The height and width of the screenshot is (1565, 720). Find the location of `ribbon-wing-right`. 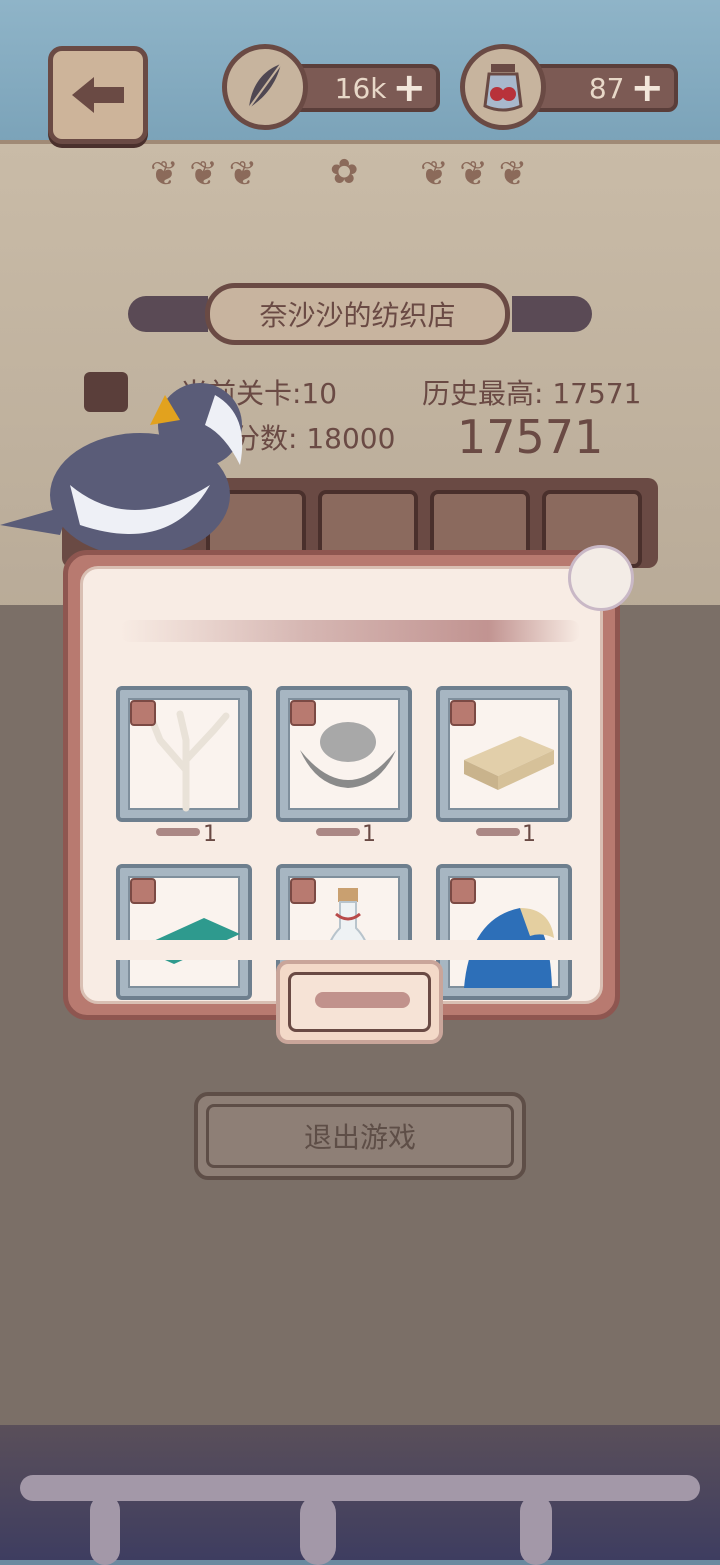

ribbon-wing-right is located at coordinates (552, 314).